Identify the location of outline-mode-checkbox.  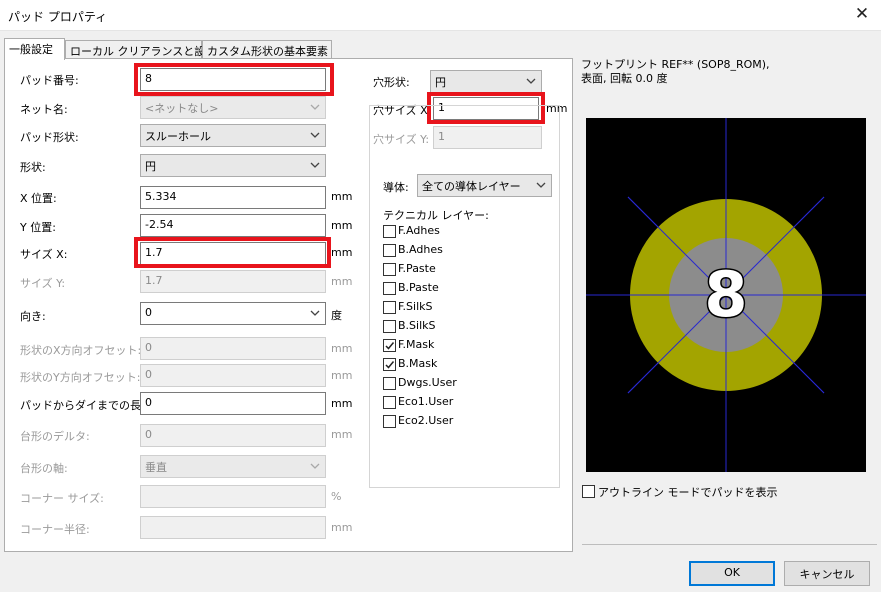
(588, 491).